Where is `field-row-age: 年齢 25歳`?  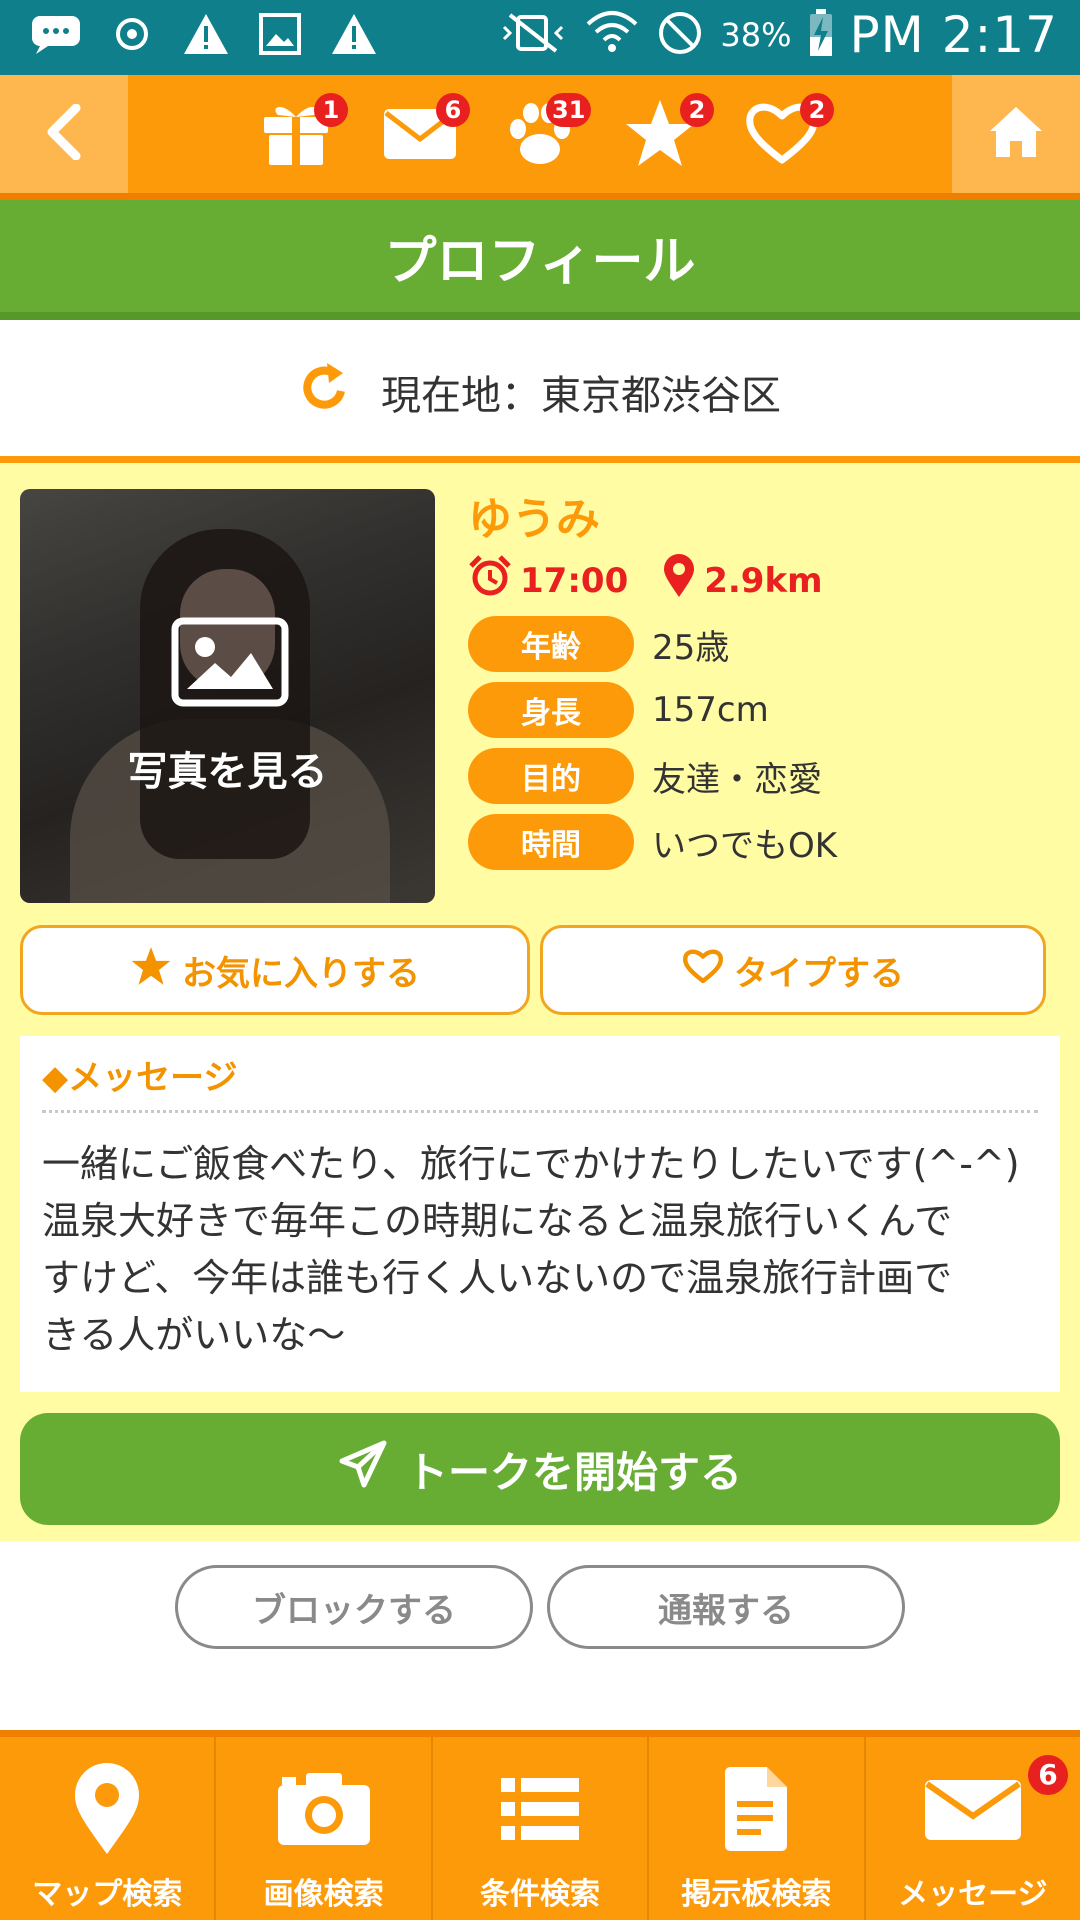
field-row-age: 年齢 25歳 is located at coordinates (598, 644).